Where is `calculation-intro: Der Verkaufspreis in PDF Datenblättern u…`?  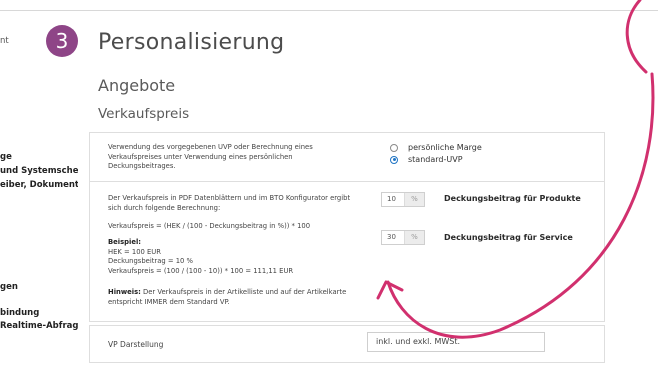
calculation-intro: Der Verkaufspreis in PDF Datenblättern u… is located at coordinates (229, 203).